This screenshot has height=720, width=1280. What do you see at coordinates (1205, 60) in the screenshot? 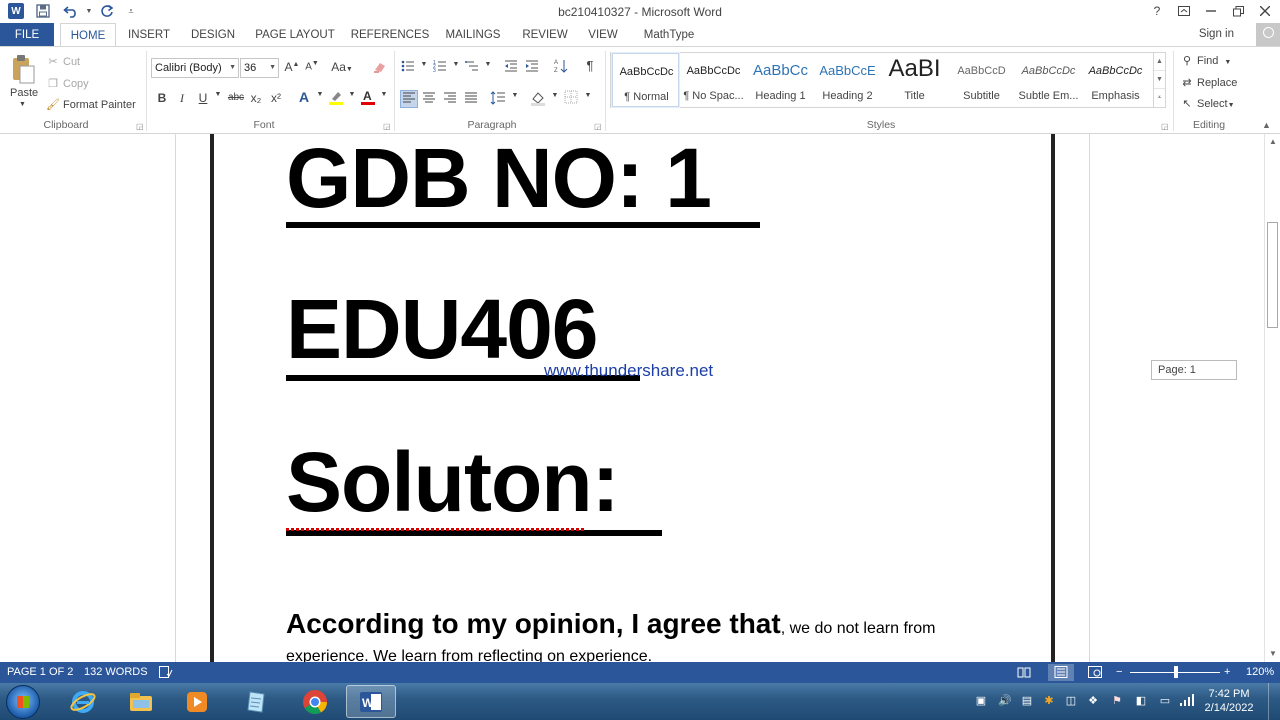
I see `find-button: ⚲ Find ▼` at bounding box center [1205, 60].